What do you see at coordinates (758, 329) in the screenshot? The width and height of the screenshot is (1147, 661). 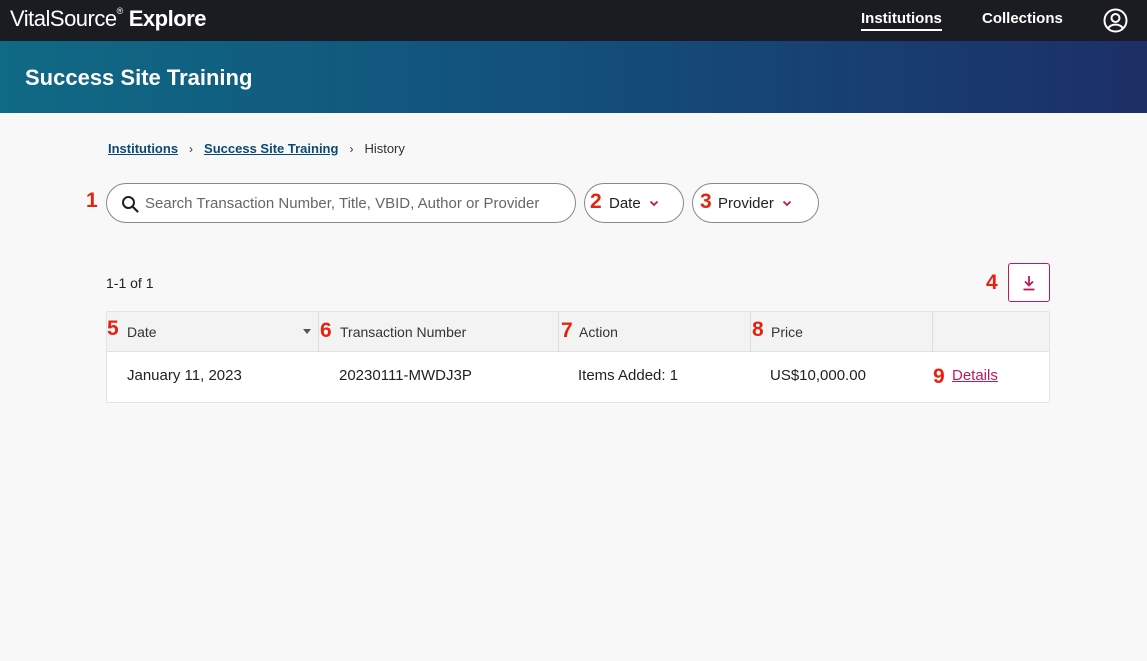 I see `annotation-marker-8: 8` at bounding box center [758, 329].